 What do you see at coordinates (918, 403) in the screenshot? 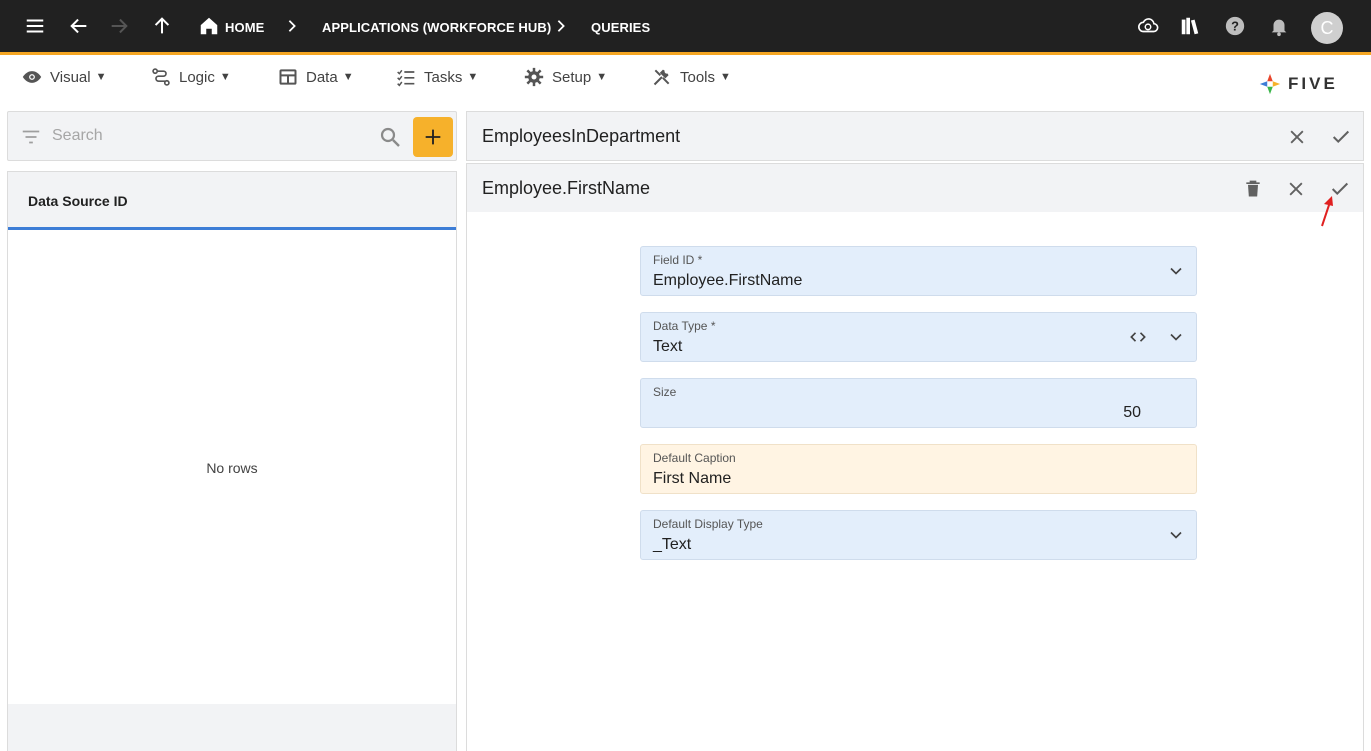
I see `size-field: Size 50` at bounding box center [918, 403].